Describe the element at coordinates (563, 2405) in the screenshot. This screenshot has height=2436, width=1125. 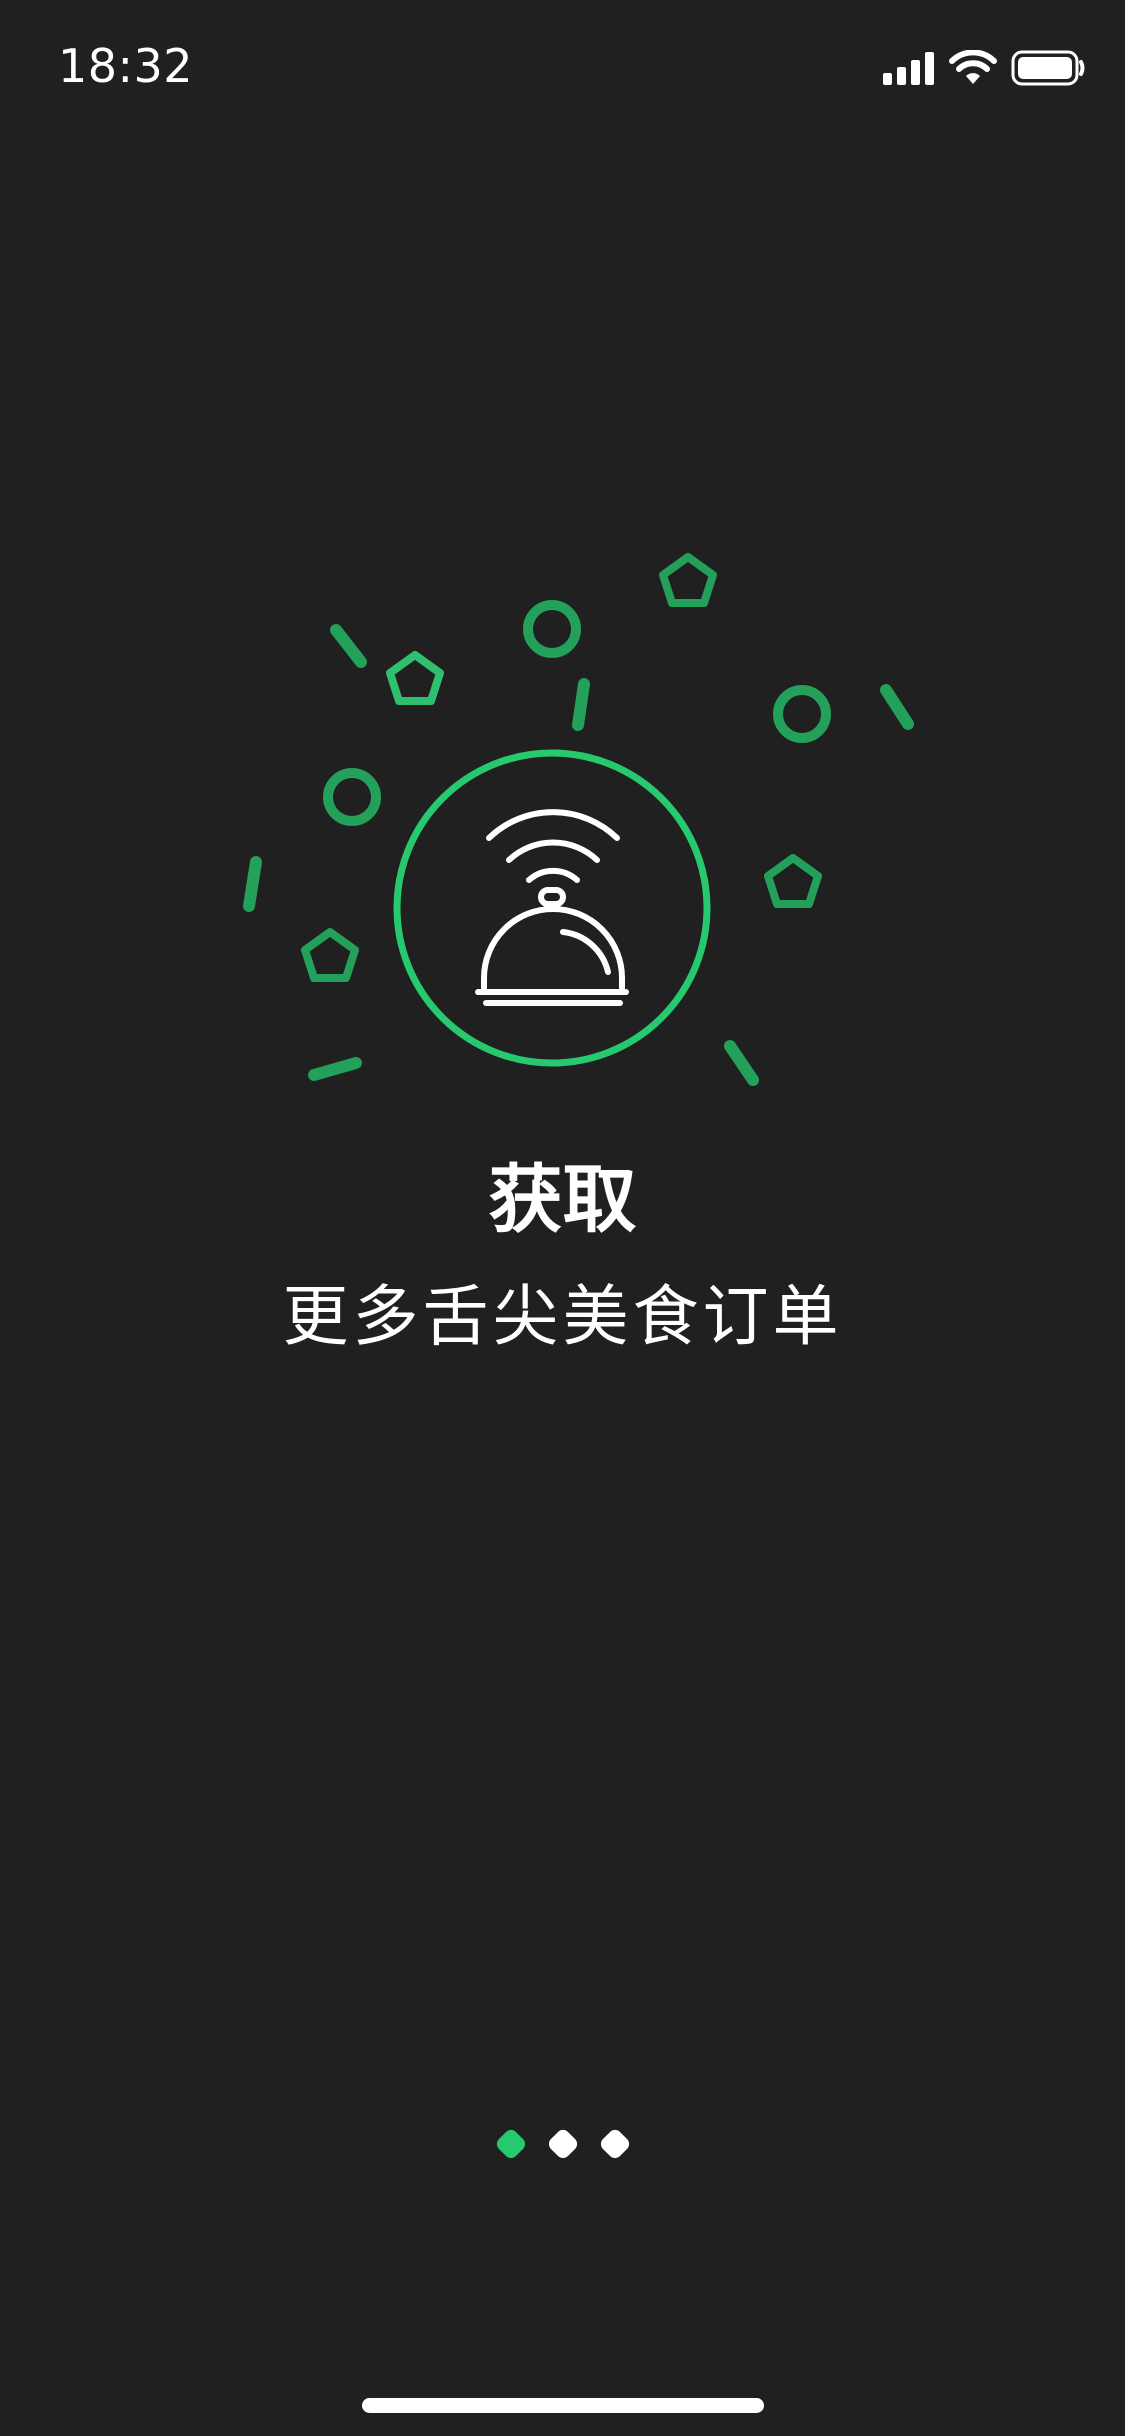
I see `home-indicator` at that location.